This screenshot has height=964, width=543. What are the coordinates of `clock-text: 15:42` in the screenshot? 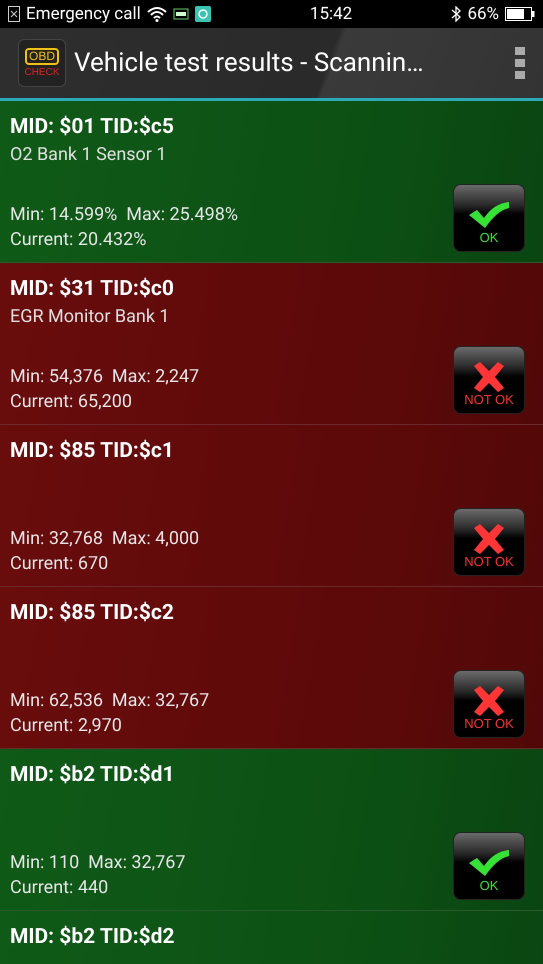 It's located at (331, 14).